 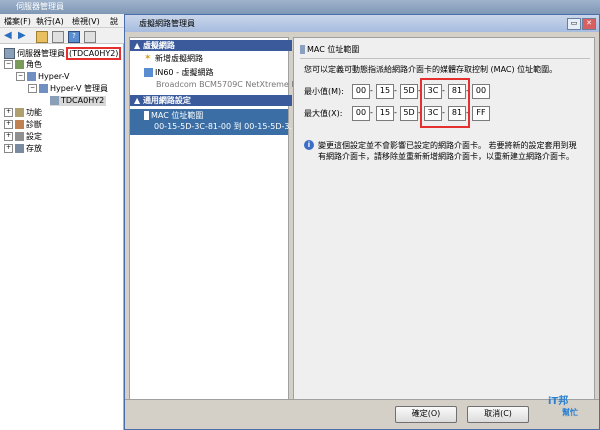 I want to click on info-icon: i, so click(x=309, y=145).